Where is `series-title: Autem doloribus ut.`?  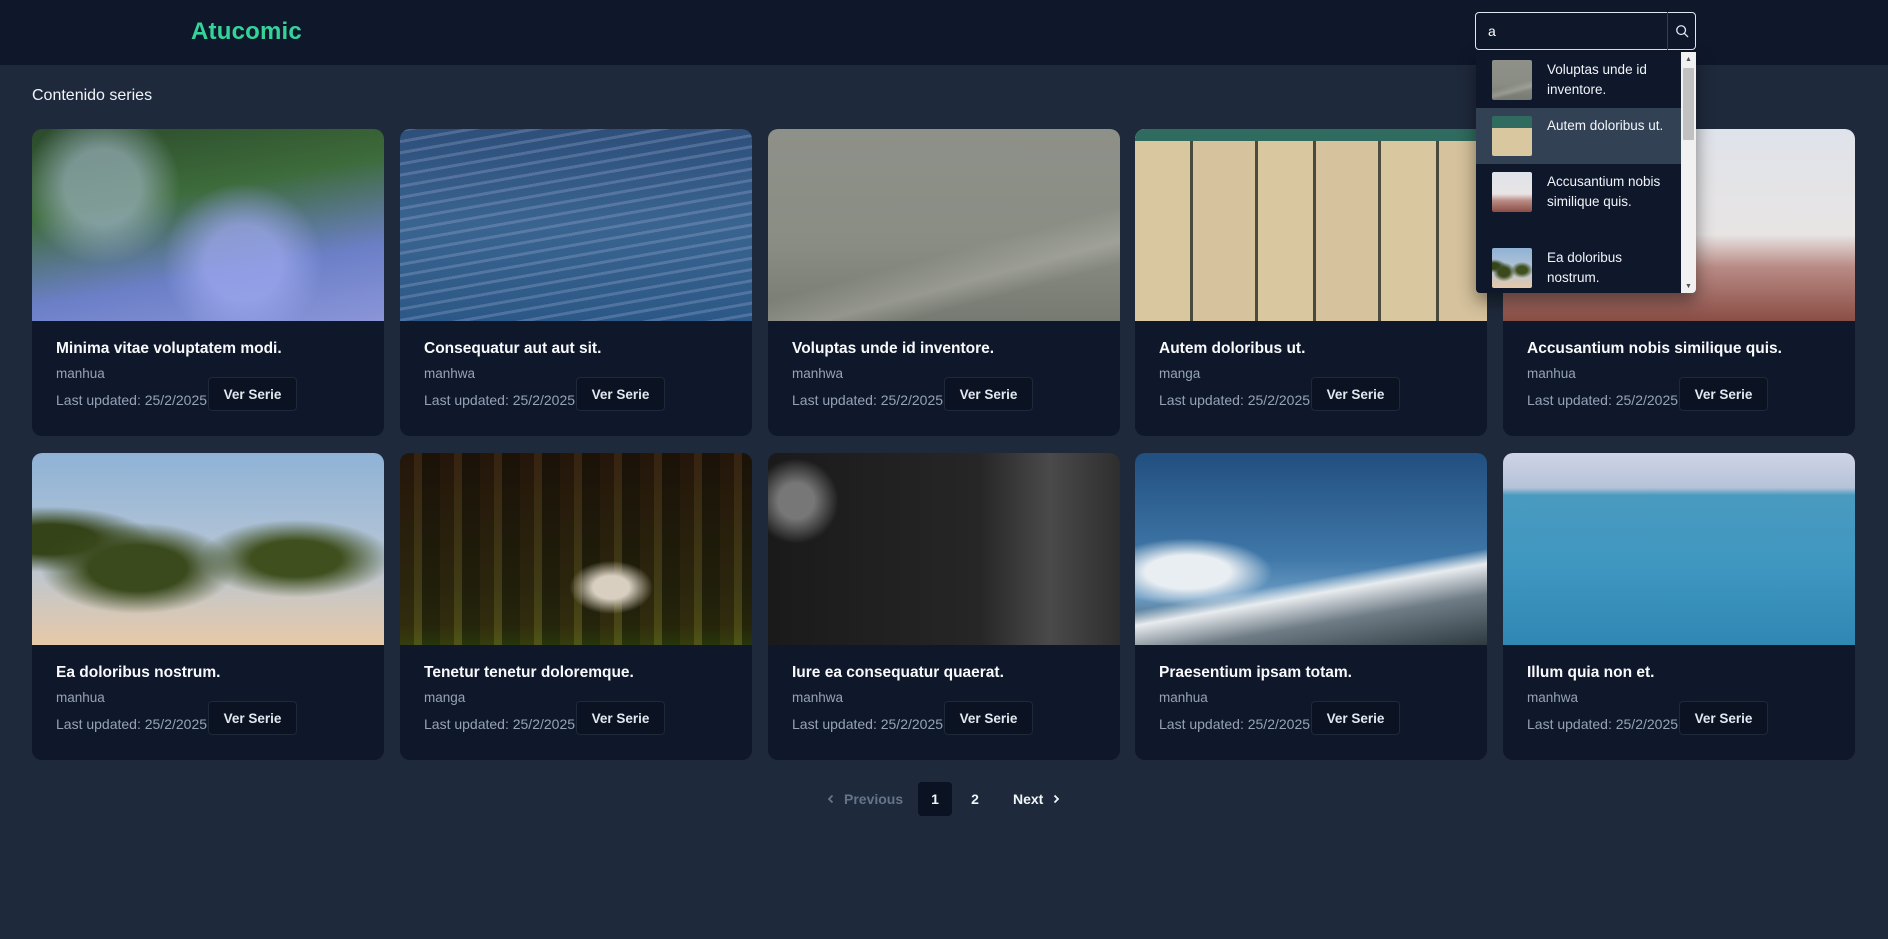 series-title: Autem doloribus ut. is located at coordinates (1232, 348).